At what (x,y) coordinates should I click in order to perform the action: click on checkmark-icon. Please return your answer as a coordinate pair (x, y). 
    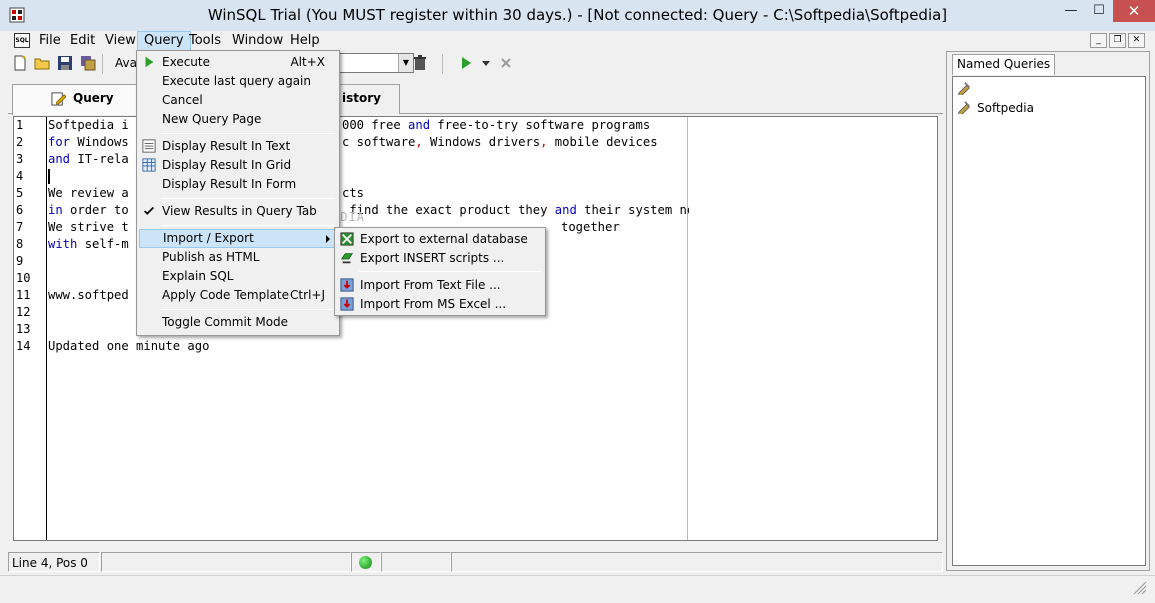
    Looking at the image, I should click on (149, 210).